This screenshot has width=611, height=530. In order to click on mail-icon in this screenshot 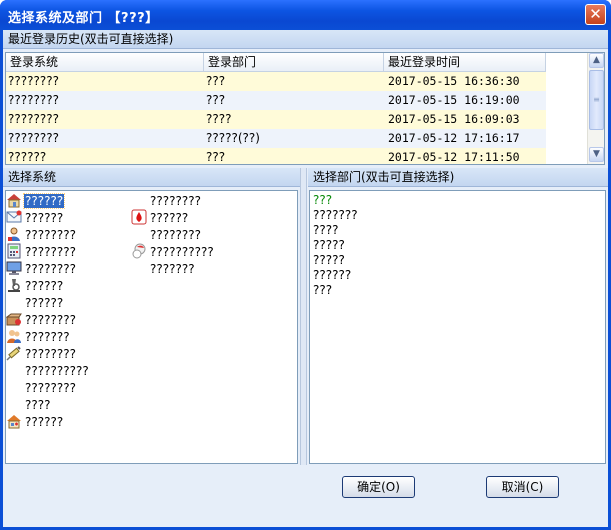, I will do `click(14, 217)`.